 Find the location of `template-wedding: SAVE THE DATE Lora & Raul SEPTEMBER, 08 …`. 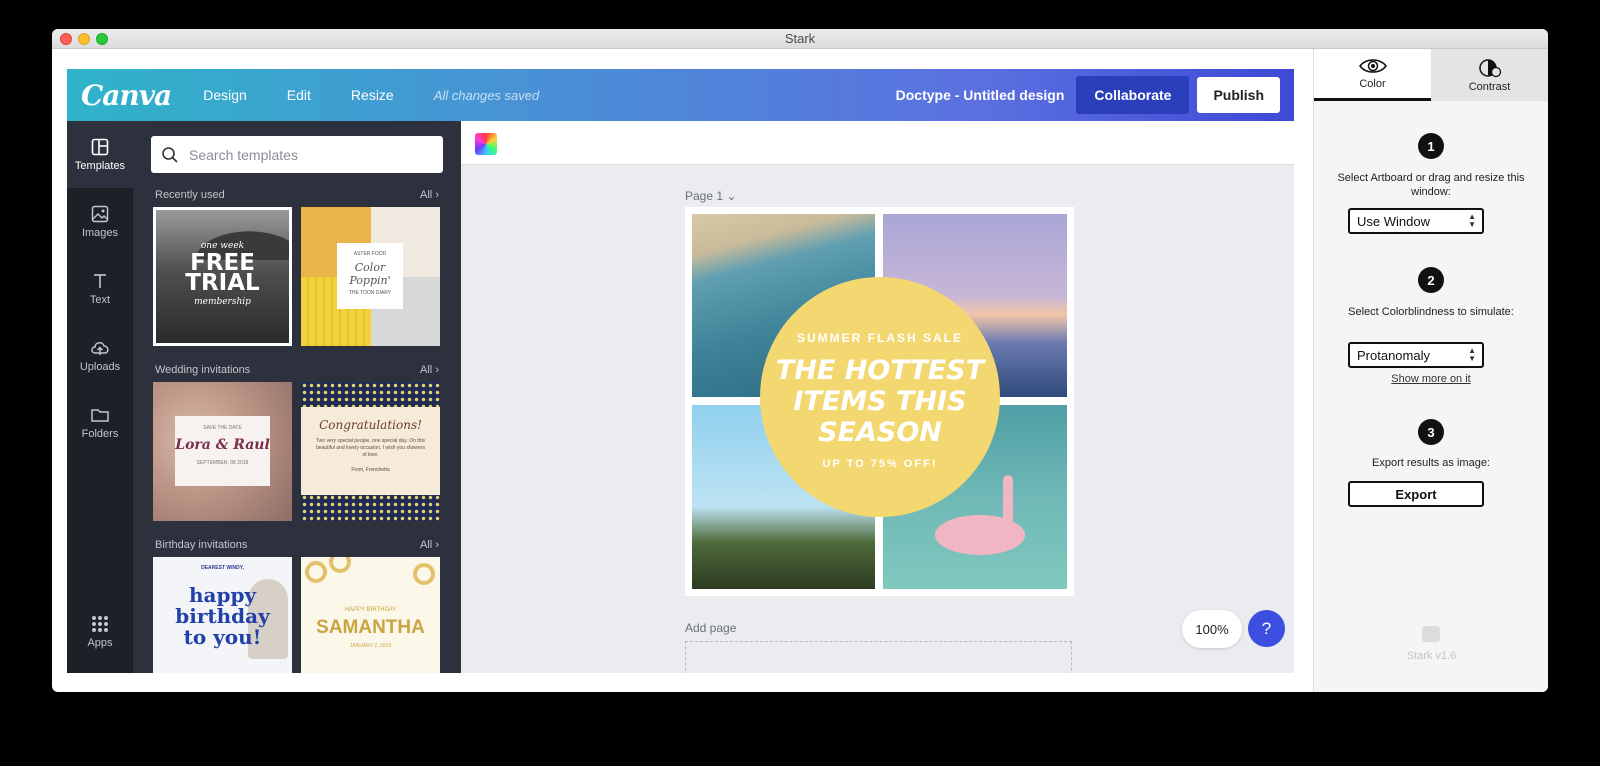

template-wedding: SAVE THE DATE Lora & Raul SEPTEMBER, 08 … is located at coordinates (222, 451).